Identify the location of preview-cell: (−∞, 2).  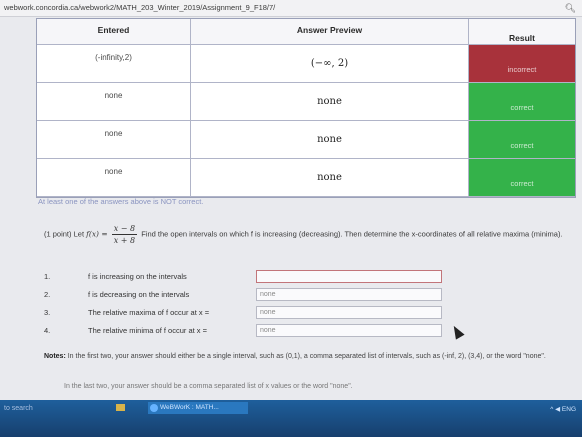
(330, 64).